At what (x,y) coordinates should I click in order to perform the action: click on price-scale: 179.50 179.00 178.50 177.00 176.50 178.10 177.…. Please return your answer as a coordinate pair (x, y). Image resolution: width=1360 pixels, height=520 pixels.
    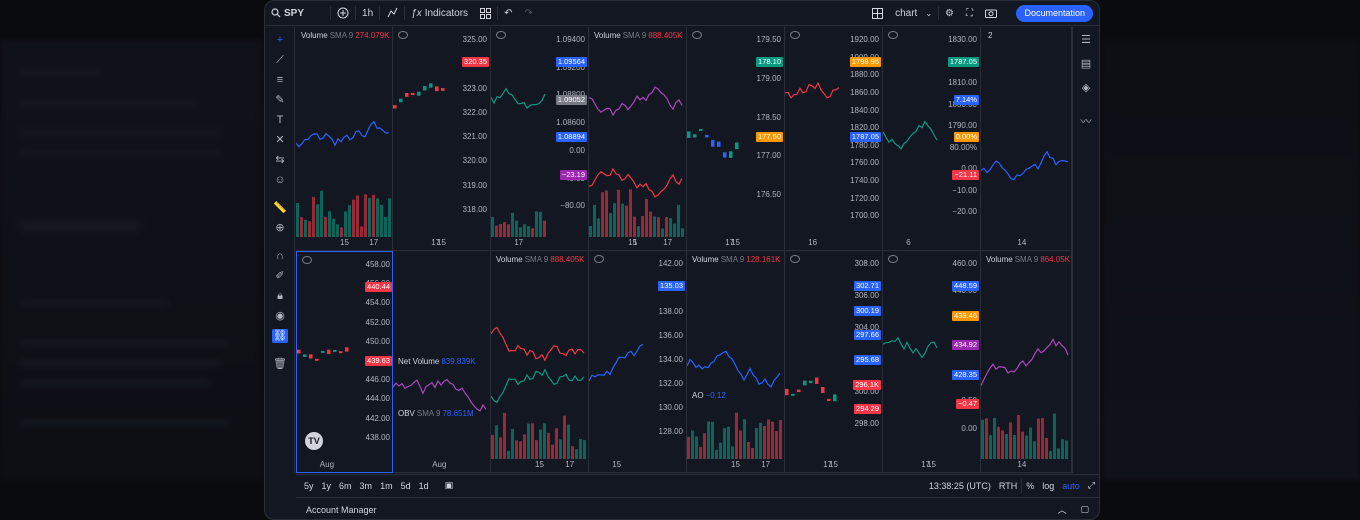
    Looking at the image, I should click on (764, 132).